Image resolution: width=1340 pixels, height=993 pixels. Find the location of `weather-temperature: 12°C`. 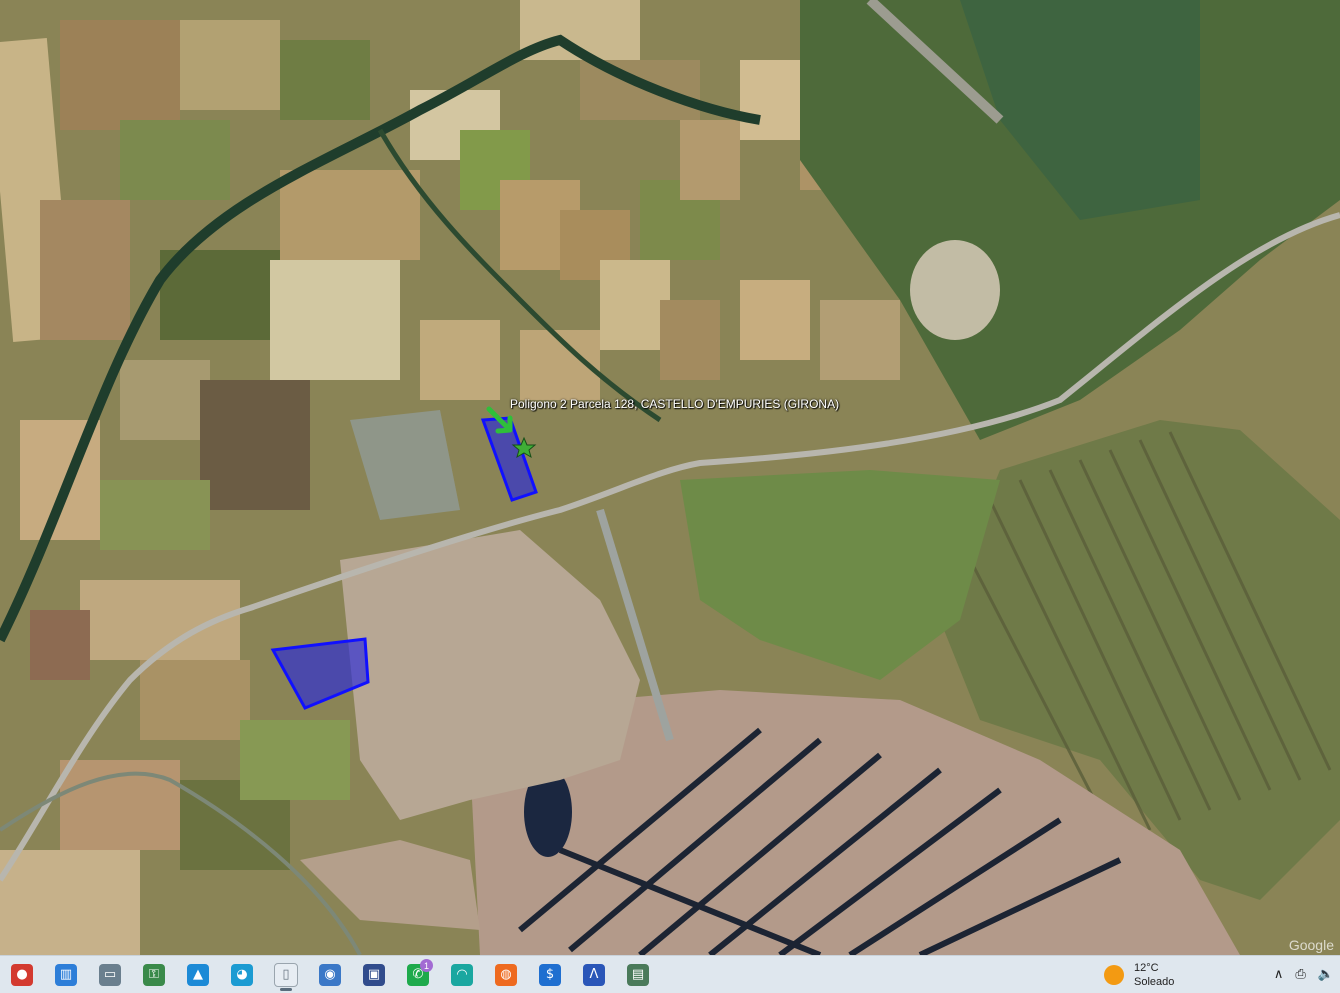

weather-temperature: 12°C is located at coordinates (1146, 967).